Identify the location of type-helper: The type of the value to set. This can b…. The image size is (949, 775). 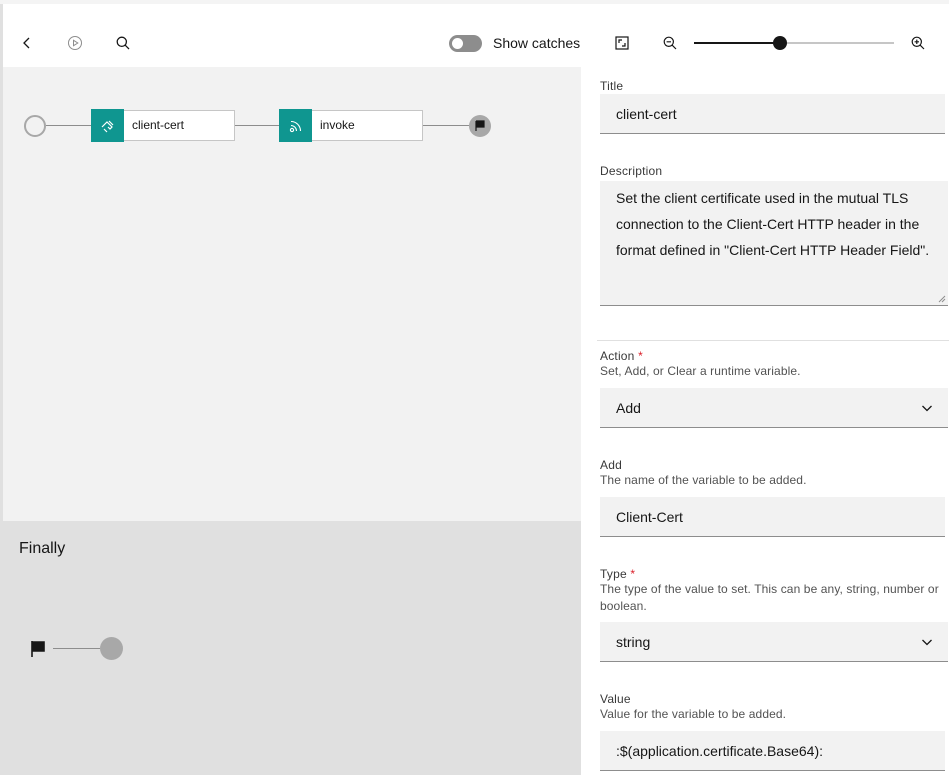
(769, 597).